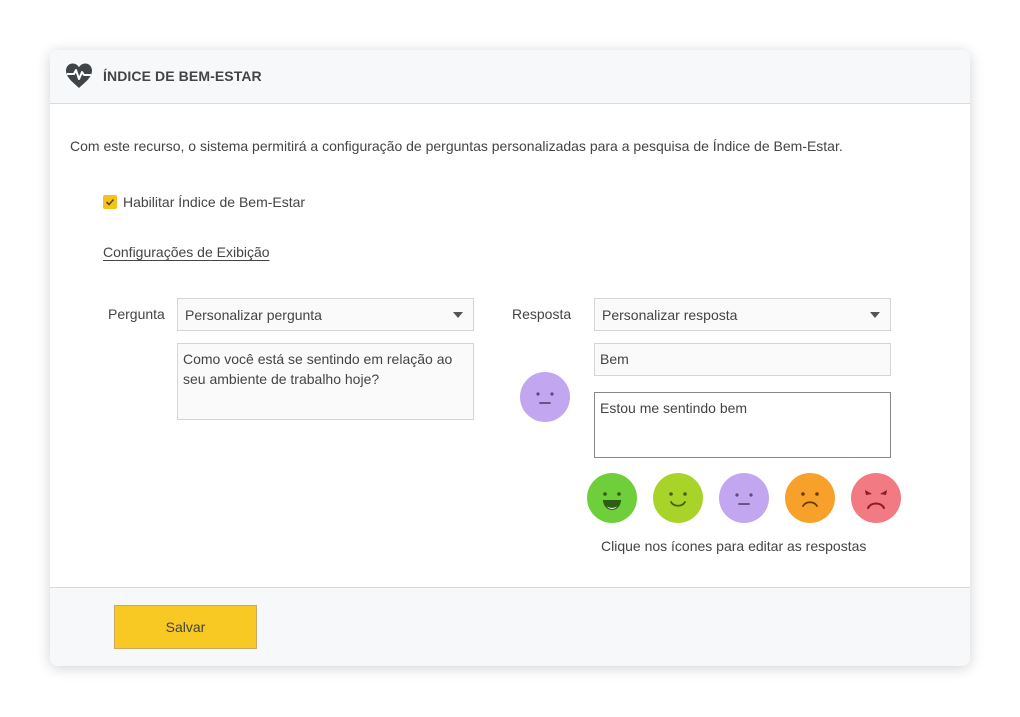  What do you see at coordinates (678, 498) in the screenshot?
I see `emoji-happy-icon` at bounding box center [678, 498].